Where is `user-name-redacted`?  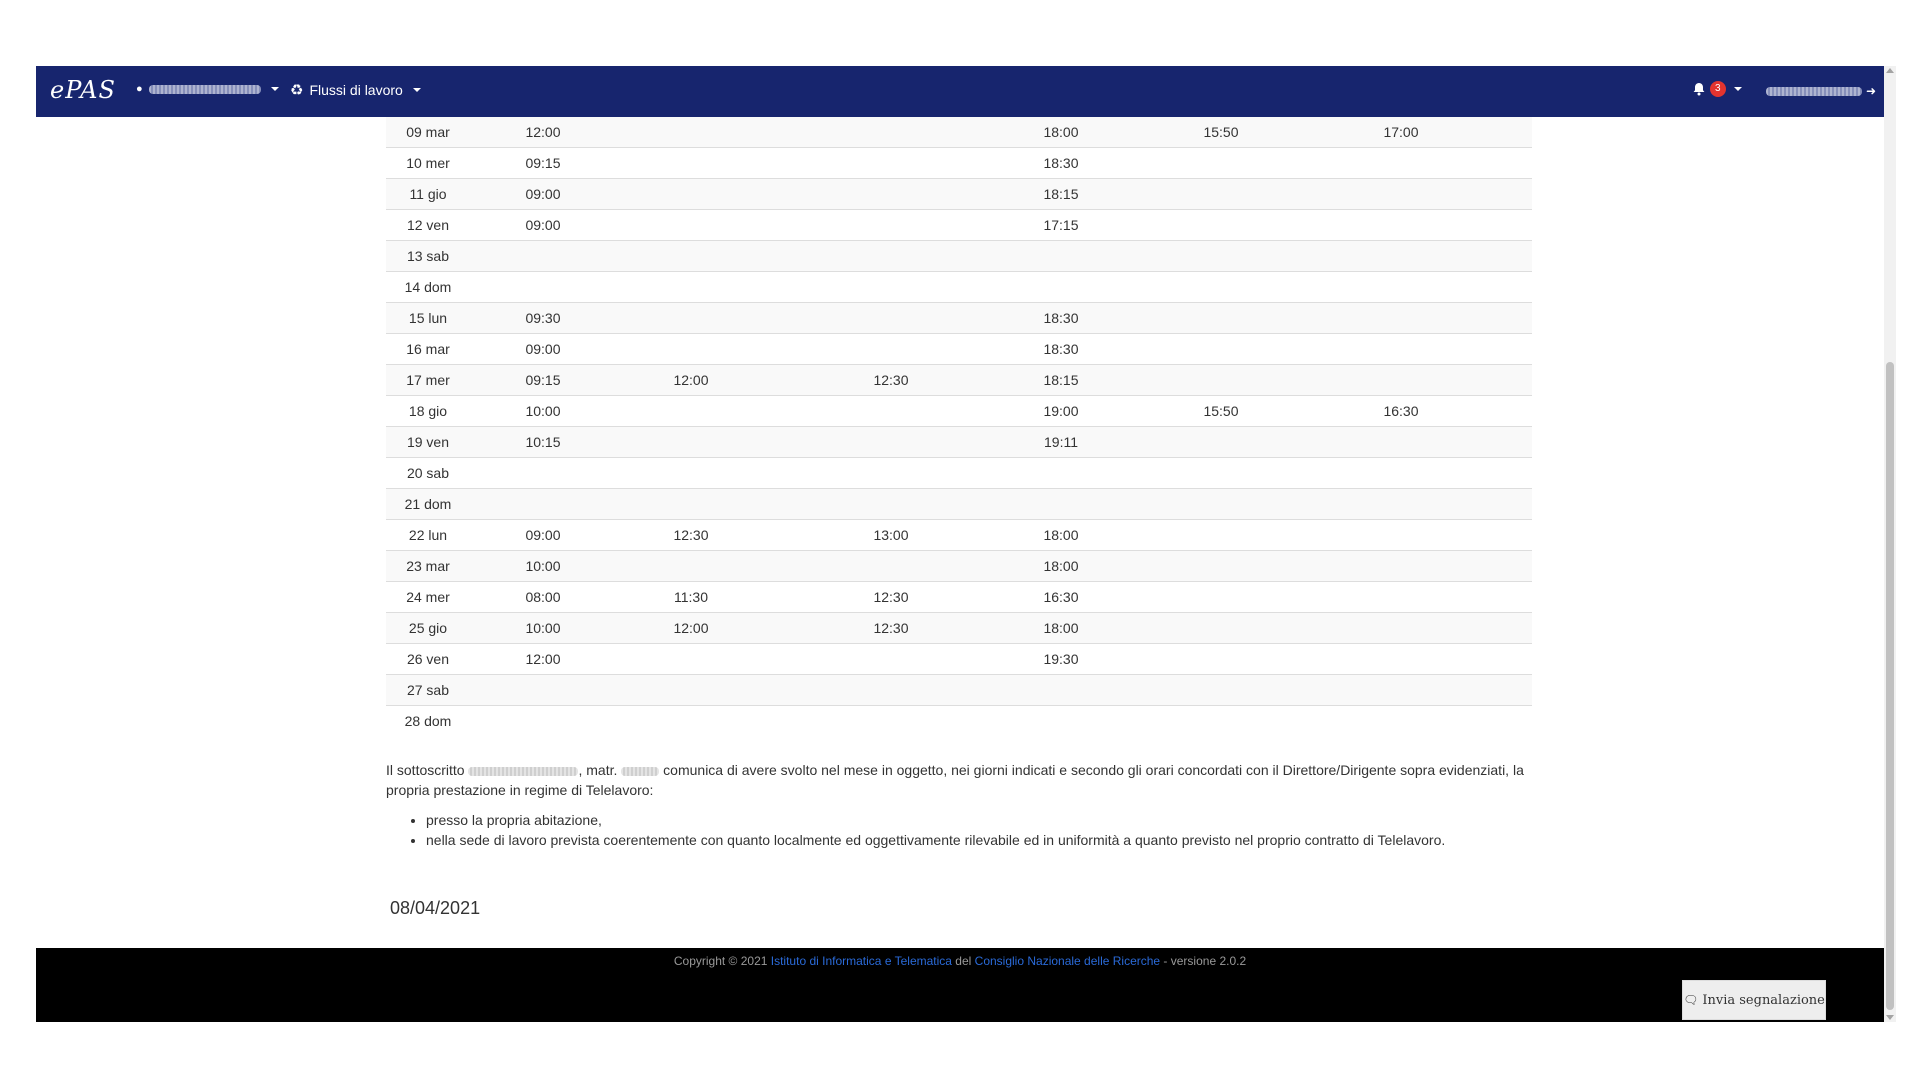
user-name-redacted is located at coordinates (204, 89).